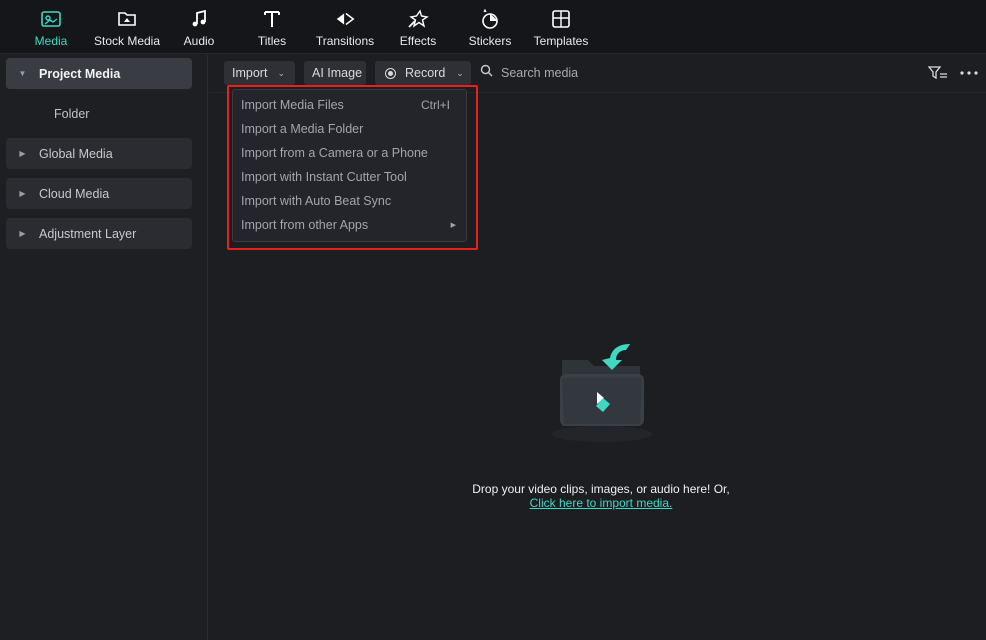 This screenshot has height=640, width=986. I want to click on menu-item-import-media-folder: Import a Media Folder, so click(349, 129).